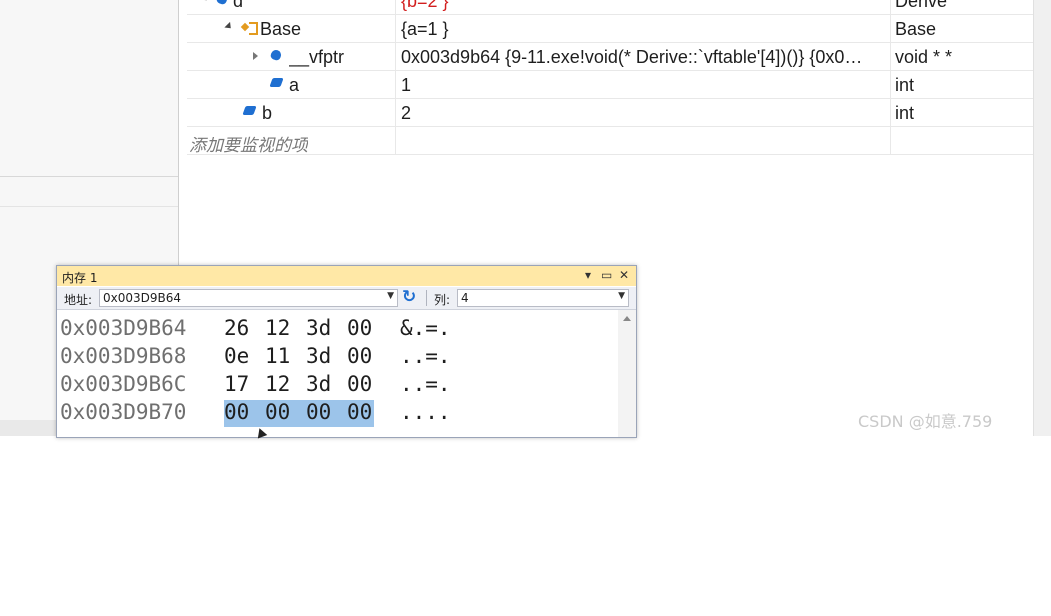 Image resolution: width=1051 pixels, height=616 pixels. What do you see at coordinates (255, 56) in the screenshot?
I see `expand-arrow-icon` at bounding box center [255, 56].